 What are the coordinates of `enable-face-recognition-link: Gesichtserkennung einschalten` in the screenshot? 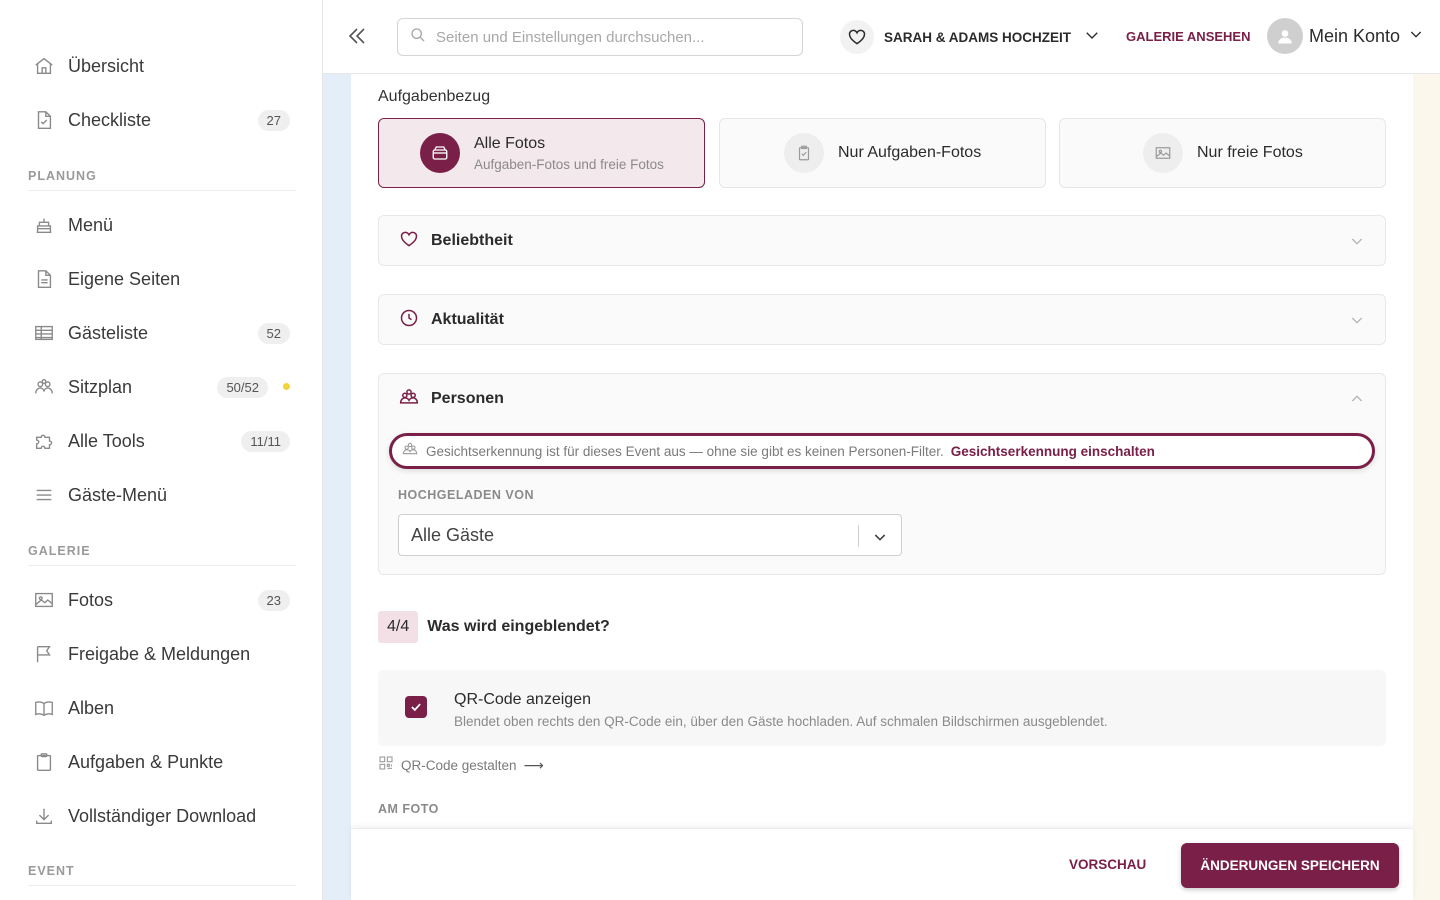 It's located at (1053, 451).